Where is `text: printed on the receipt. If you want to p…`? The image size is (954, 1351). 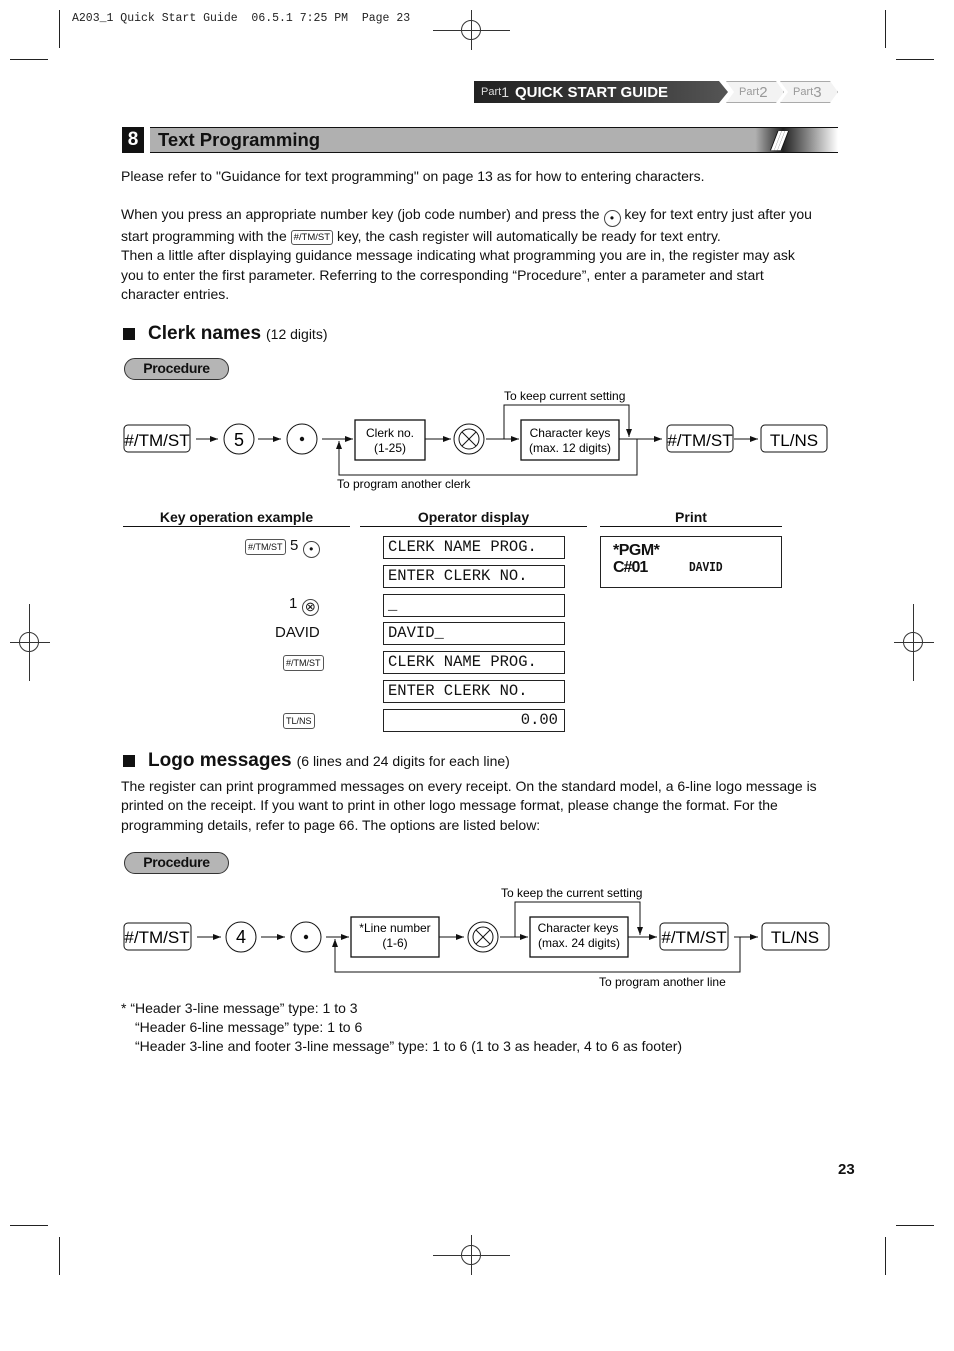 text: printed on the receipt. If you want to p… is located at coordinates (449, 805).